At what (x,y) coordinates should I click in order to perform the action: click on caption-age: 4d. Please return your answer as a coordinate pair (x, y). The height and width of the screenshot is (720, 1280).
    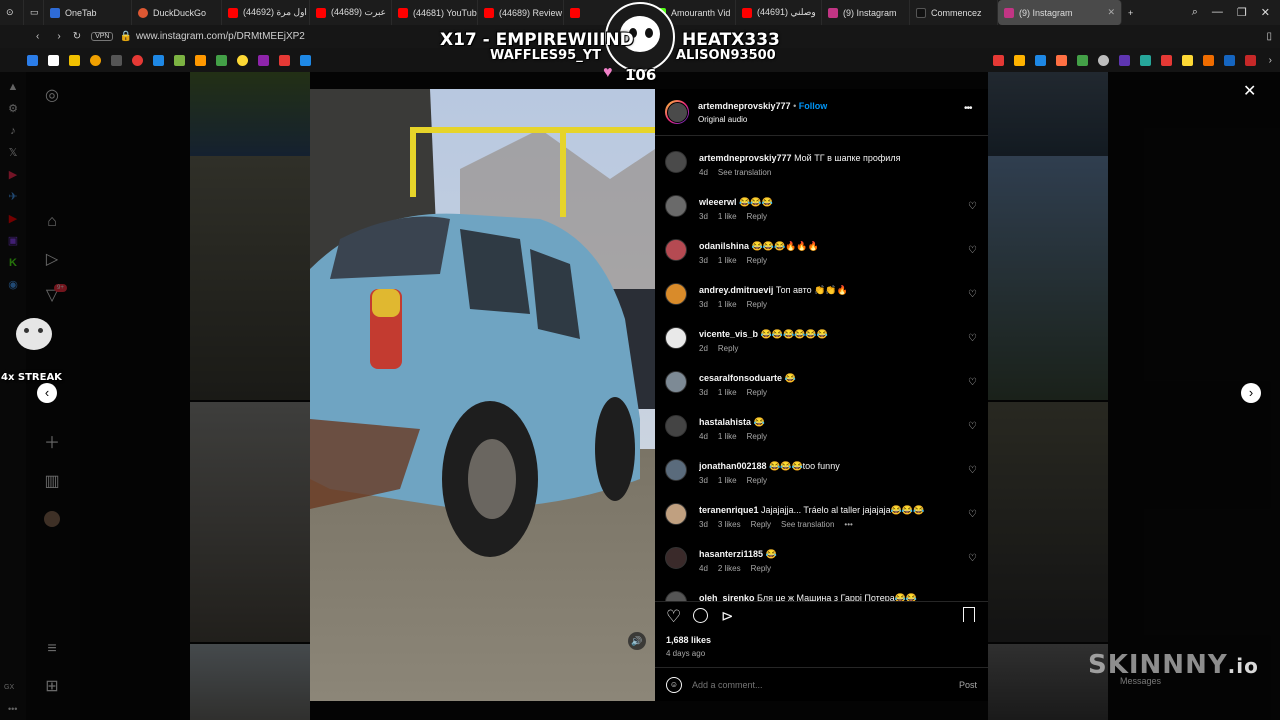
    Looking at the image, I should click on (703, 172).